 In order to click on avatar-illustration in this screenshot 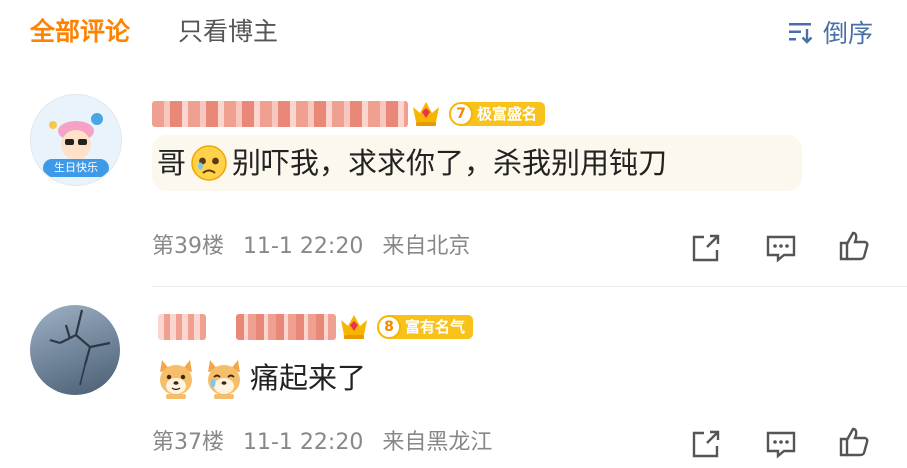, I will do `click(80, 347)`.